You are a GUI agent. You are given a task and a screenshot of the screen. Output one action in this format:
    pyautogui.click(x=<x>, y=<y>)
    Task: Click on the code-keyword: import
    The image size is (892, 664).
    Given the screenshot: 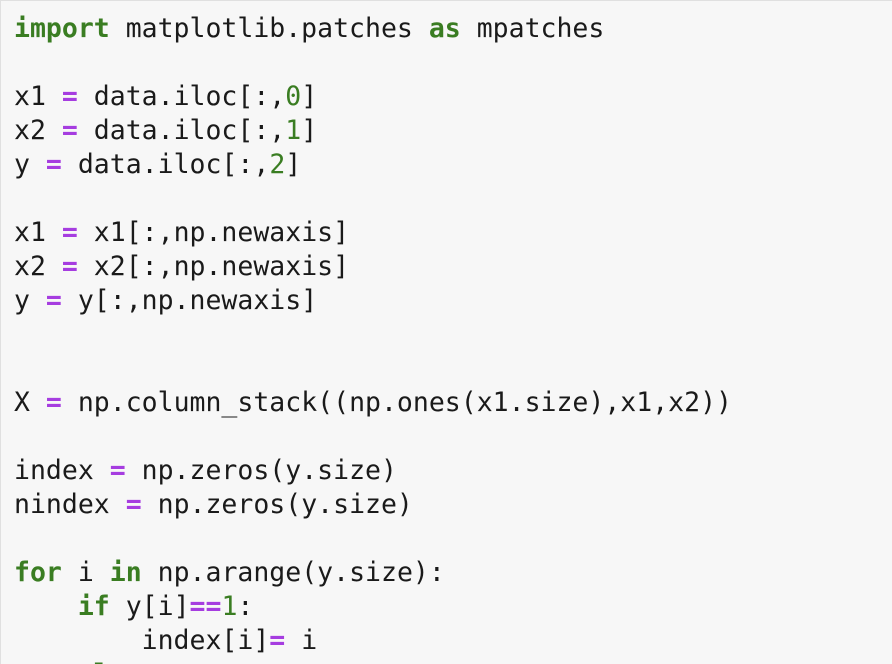 What is the action you would take?
    pyautogui.click(x=62, y=28)
    